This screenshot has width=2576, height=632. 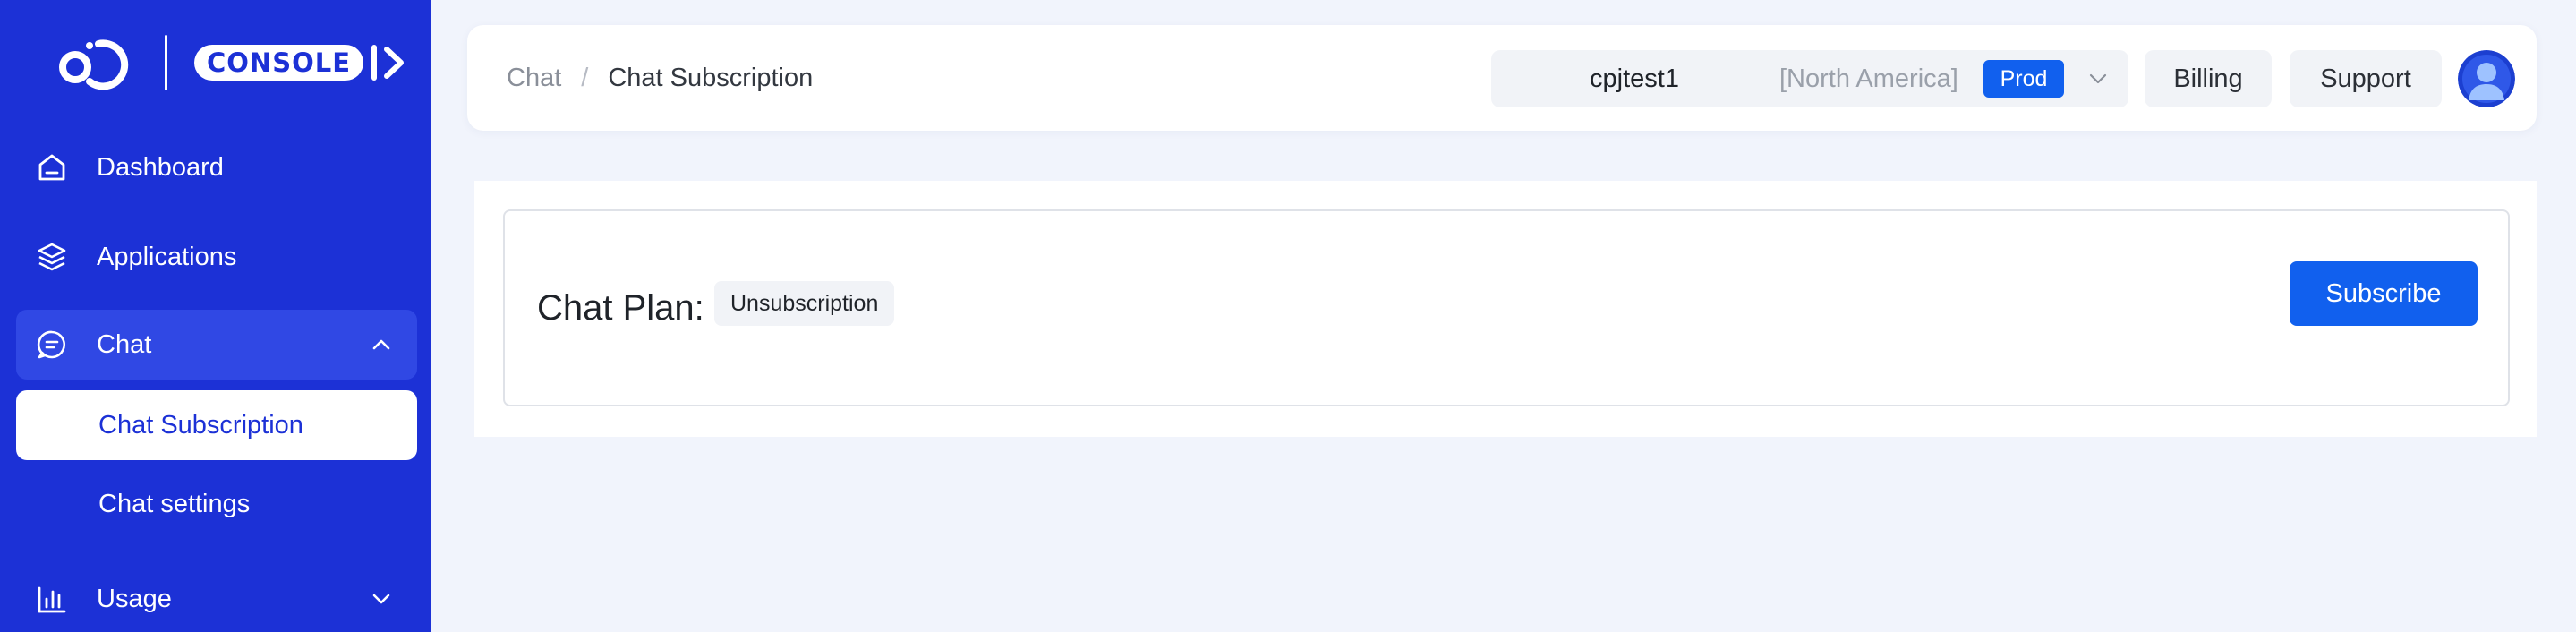 What do you see at coordinates (620, 307) in the screenshot?
I see `chat-plan-label: Chat Plan:` at bounding box center [620, 307].